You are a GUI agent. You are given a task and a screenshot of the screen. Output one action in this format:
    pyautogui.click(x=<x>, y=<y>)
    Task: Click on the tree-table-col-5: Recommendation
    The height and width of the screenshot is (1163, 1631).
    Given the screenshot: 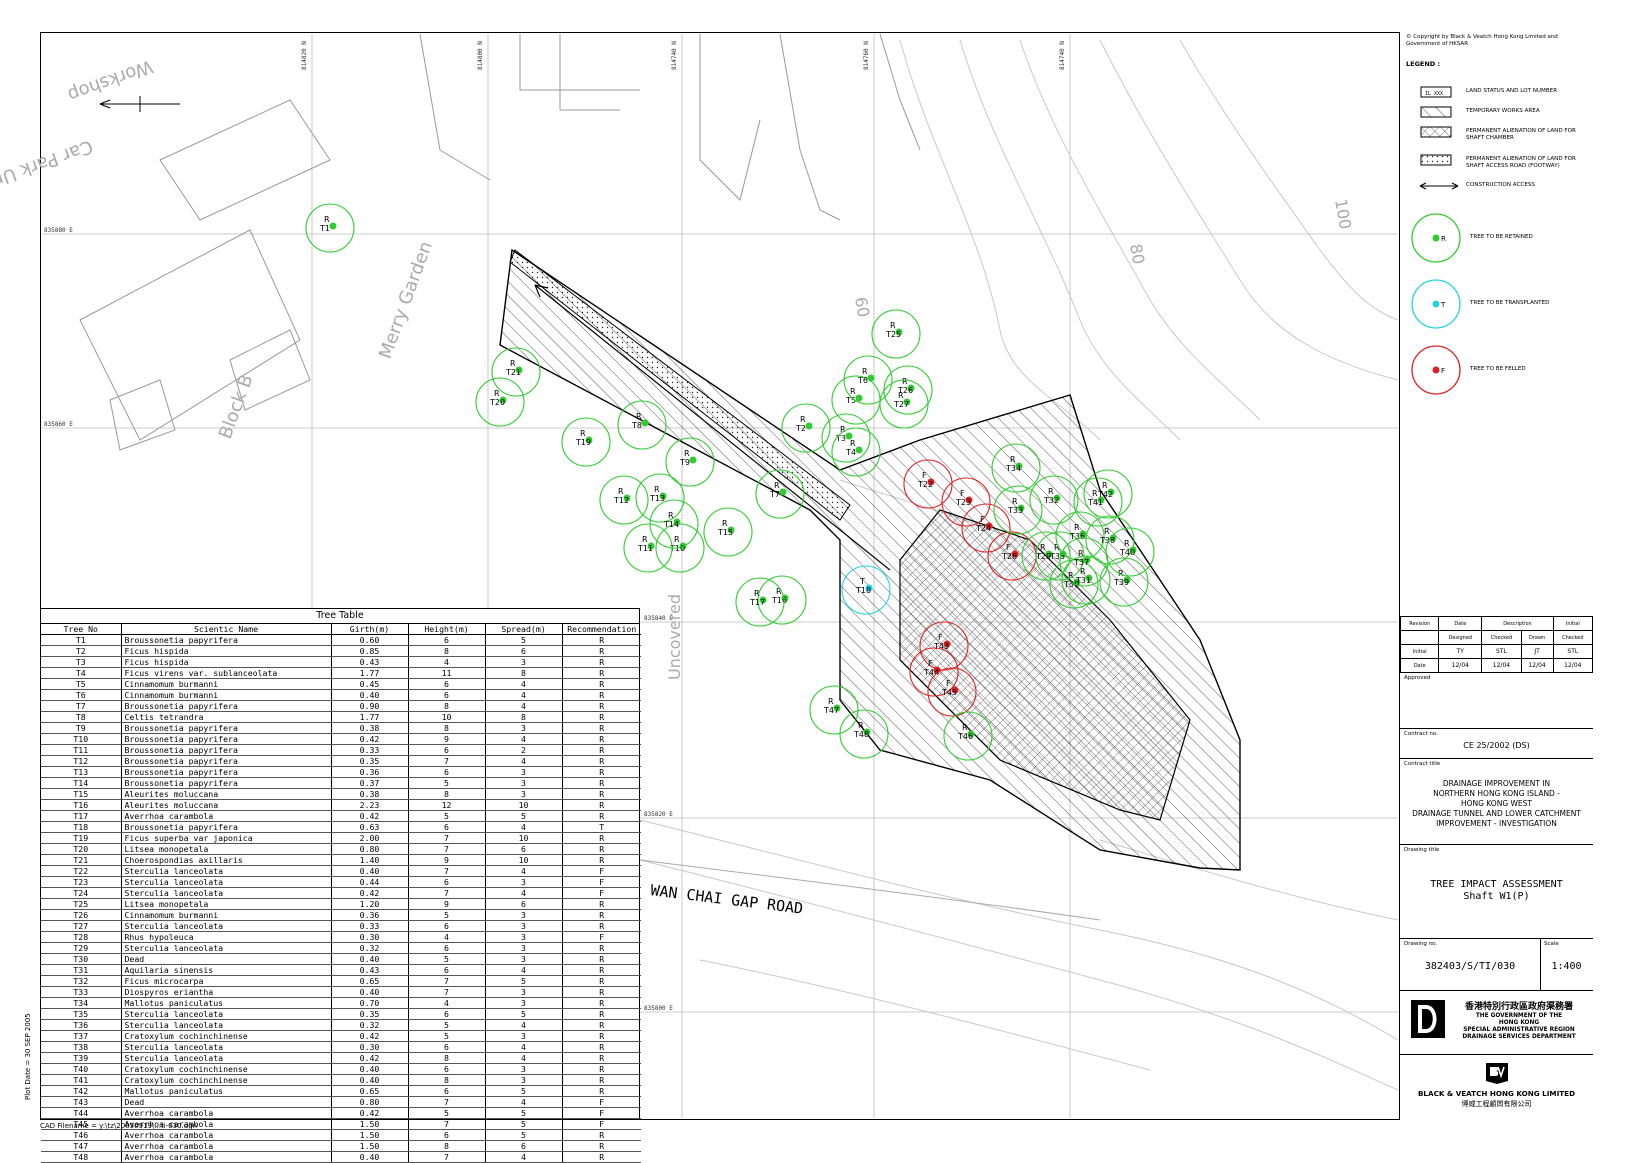 What is the action you would take?
    pyautogui.click(x=601, y=629)
    